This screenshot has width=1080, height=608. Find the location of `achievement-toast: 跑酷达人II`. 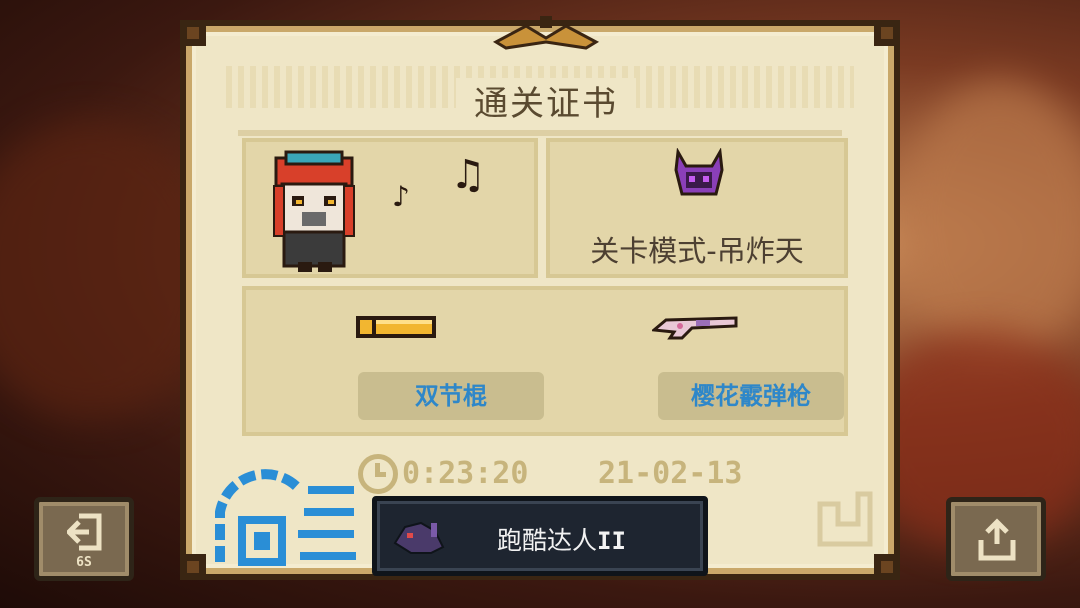

achievement-toast: 跑酷达人II is located at coordinates (540, 536).